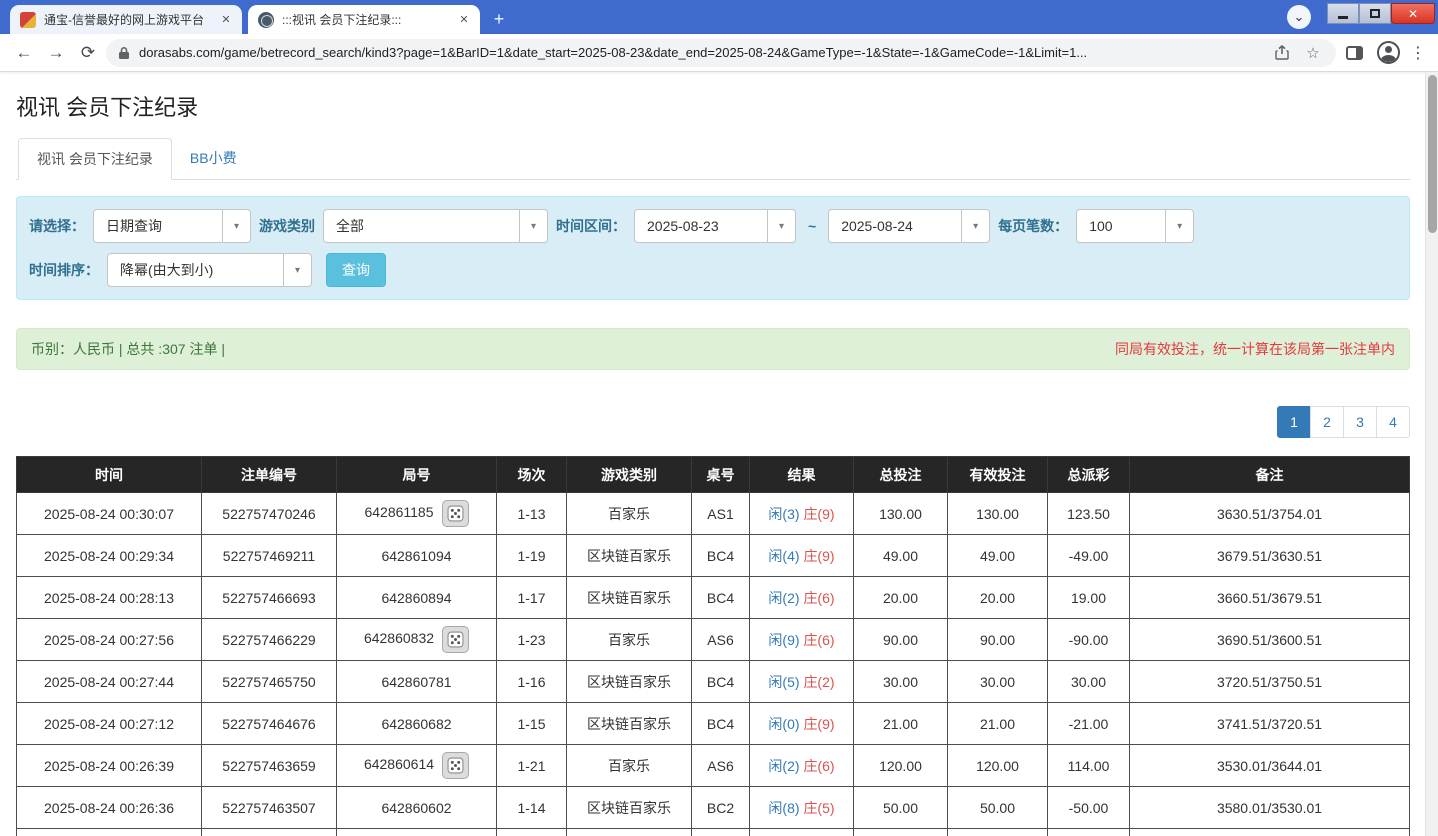  What do you see at coordinates (1354, 52) in the screenshot?
I see `side-panel-icon` at bounding box center [1354, 52].